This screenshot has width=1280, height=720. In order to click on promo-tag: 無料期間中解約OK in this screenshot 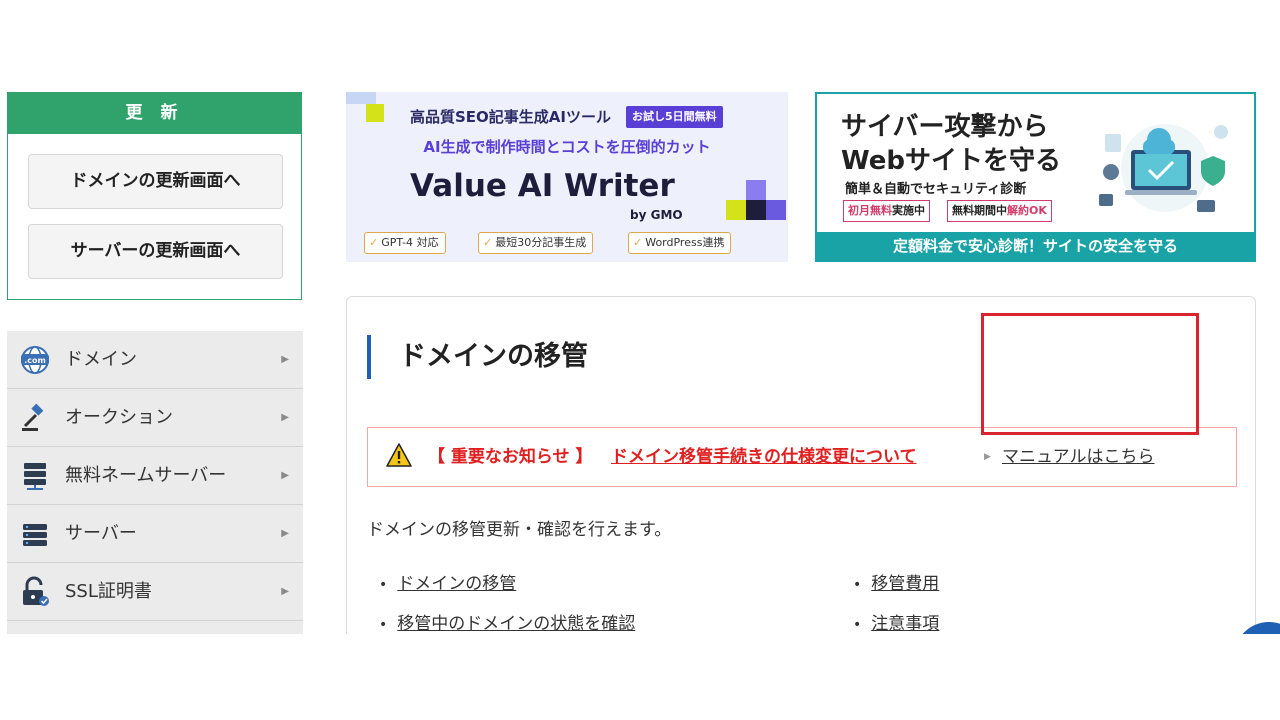, I will do `click(999, 211)`.